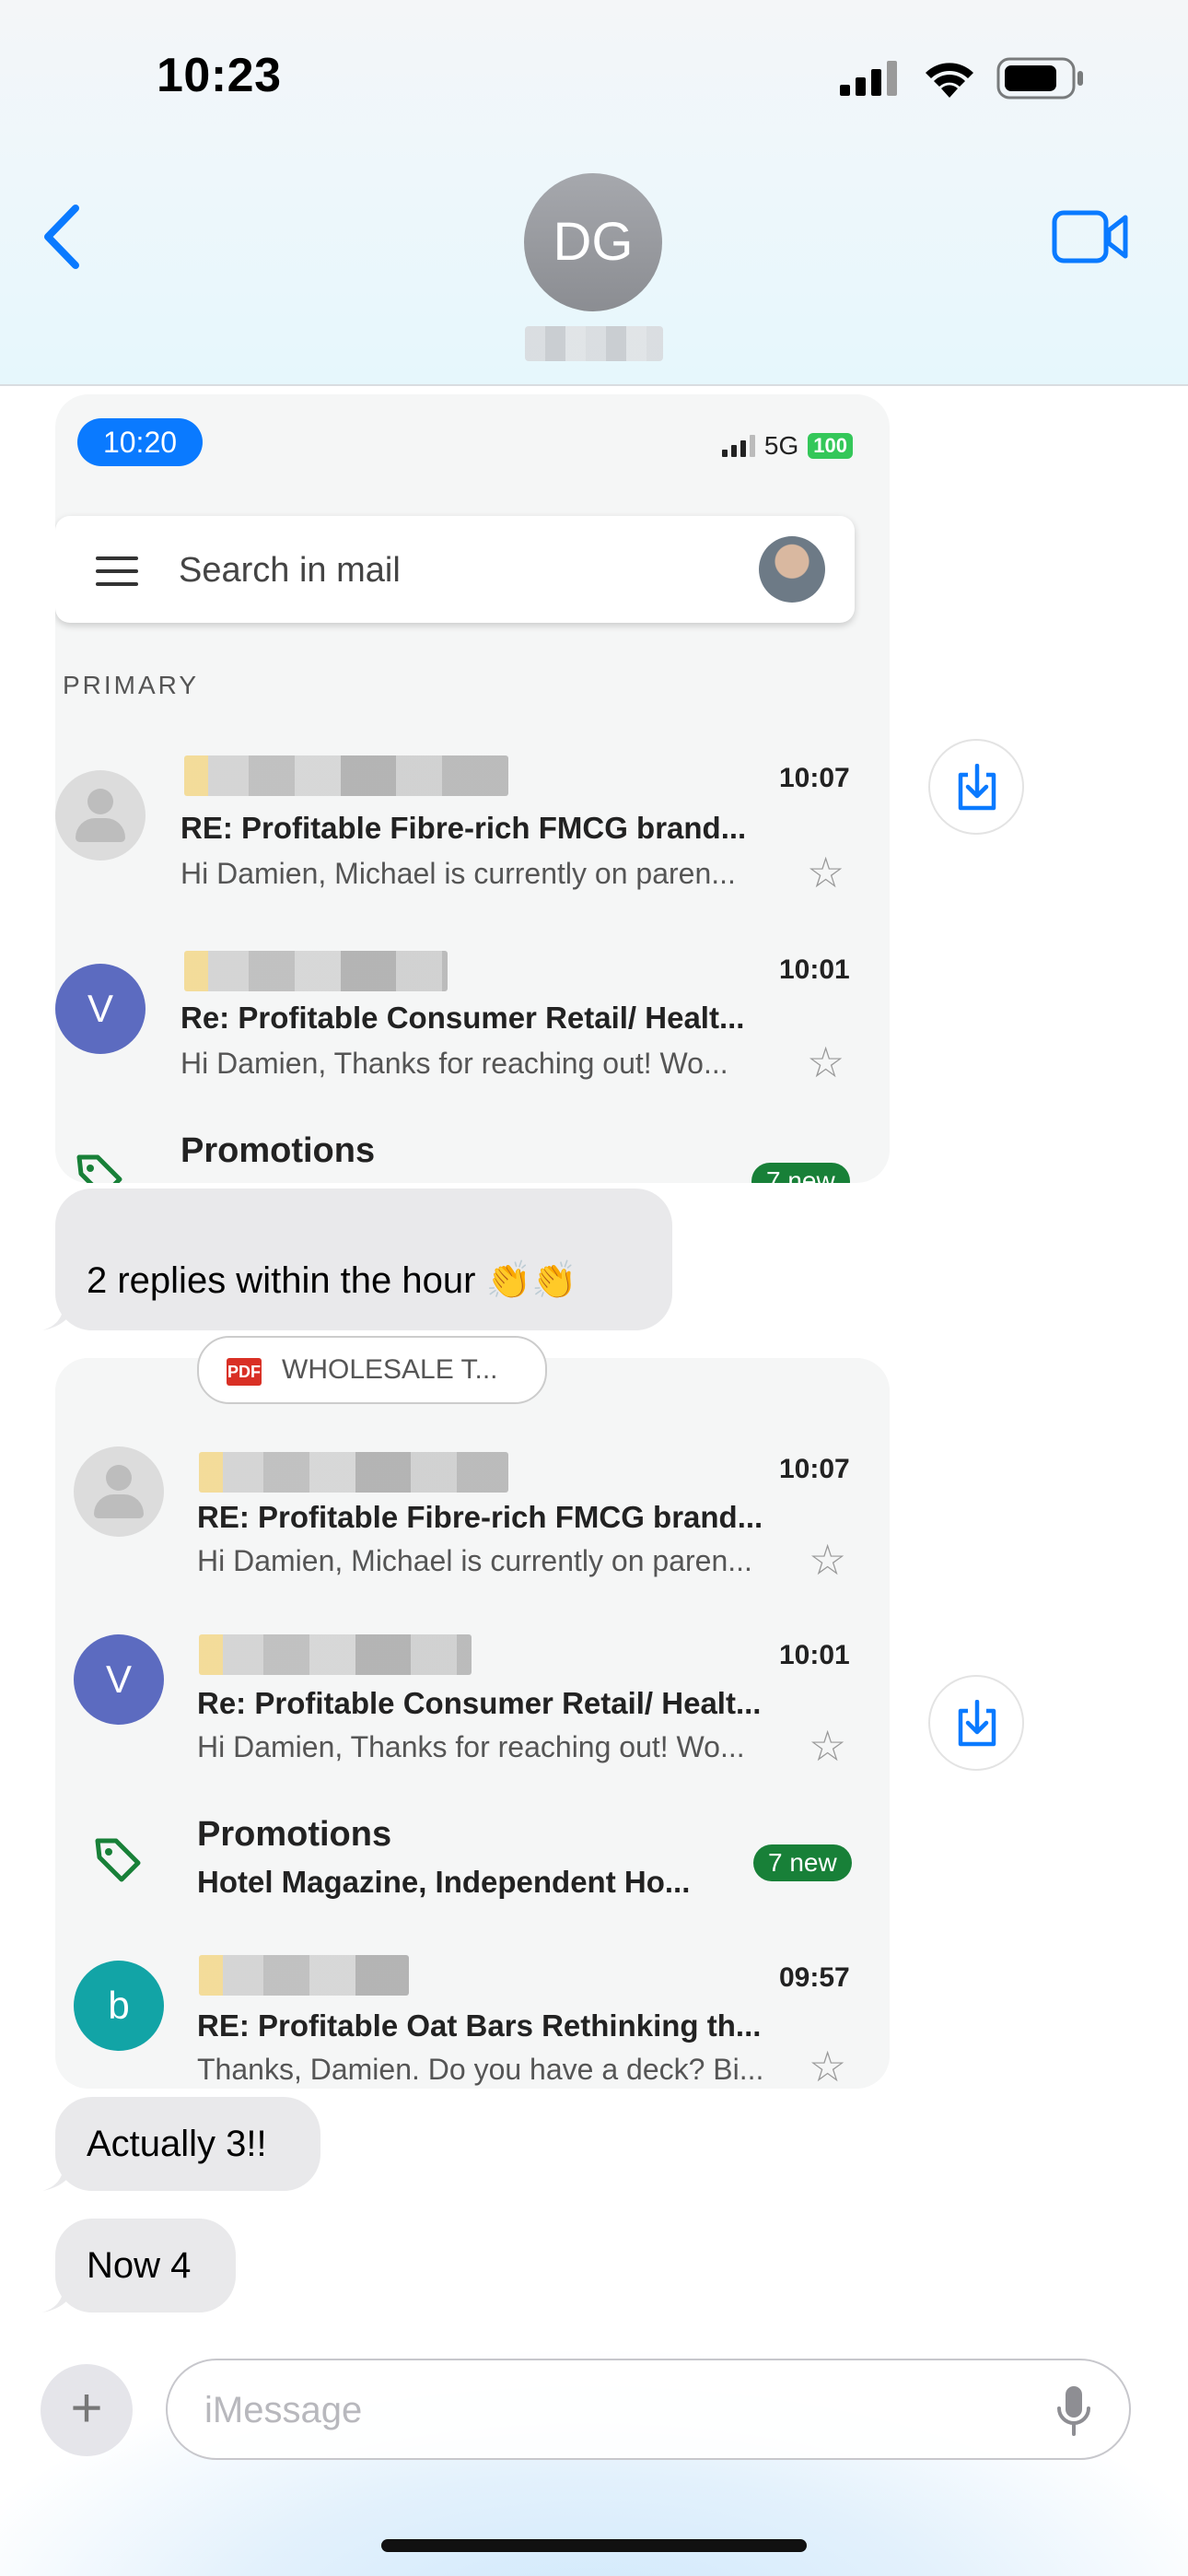  I want to click on pdf-icon: PDF, so click(244, 1372).